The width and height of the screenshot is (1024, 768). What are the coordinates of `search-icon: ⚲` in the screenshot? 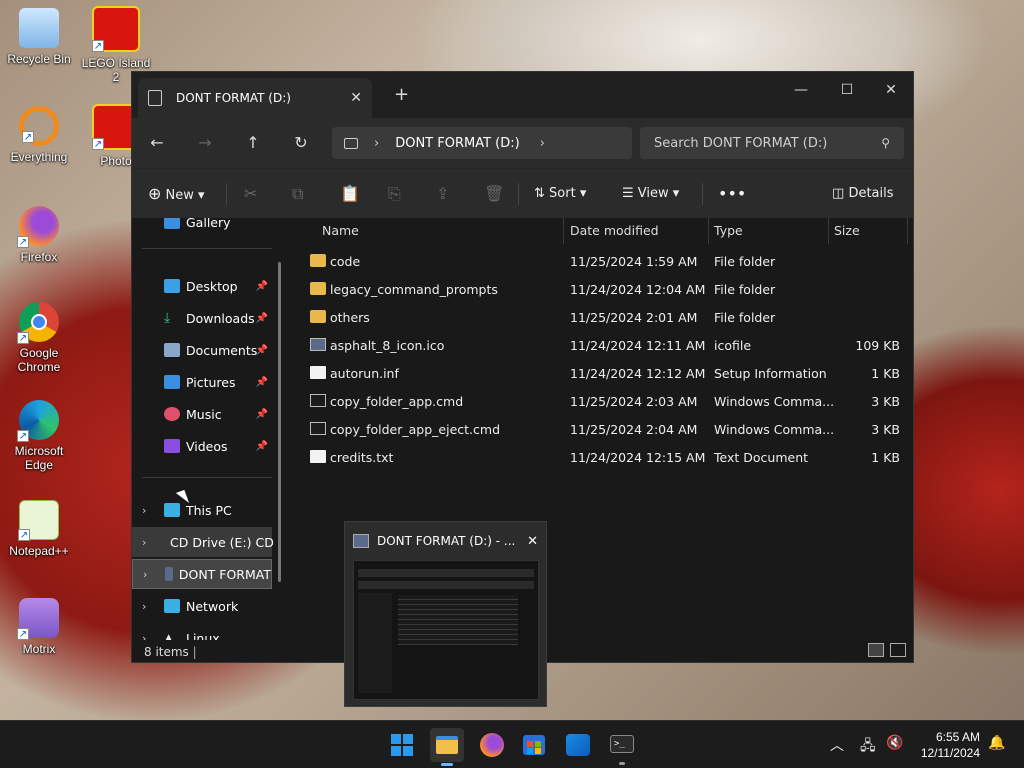 It's located at (885, 143).